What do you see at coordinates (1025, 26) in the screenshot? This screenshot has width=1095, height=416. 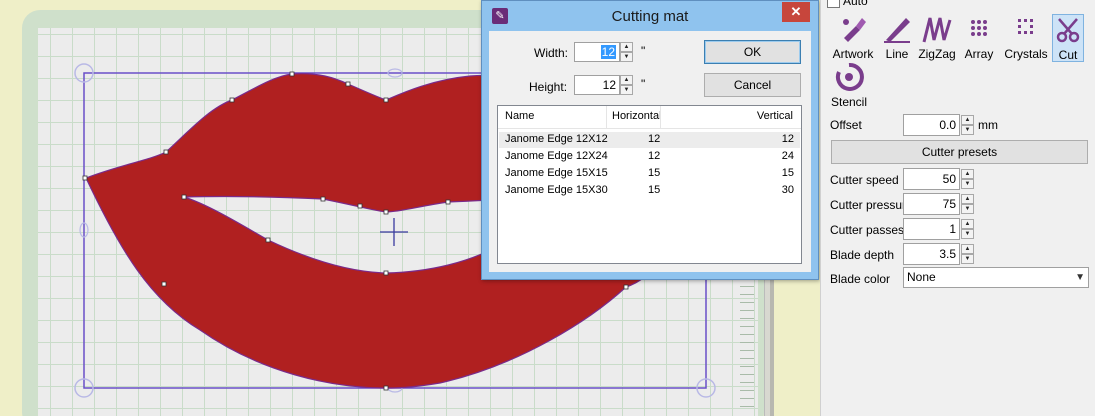 I see `crystals-icon` at bounding box center [1025, 26].